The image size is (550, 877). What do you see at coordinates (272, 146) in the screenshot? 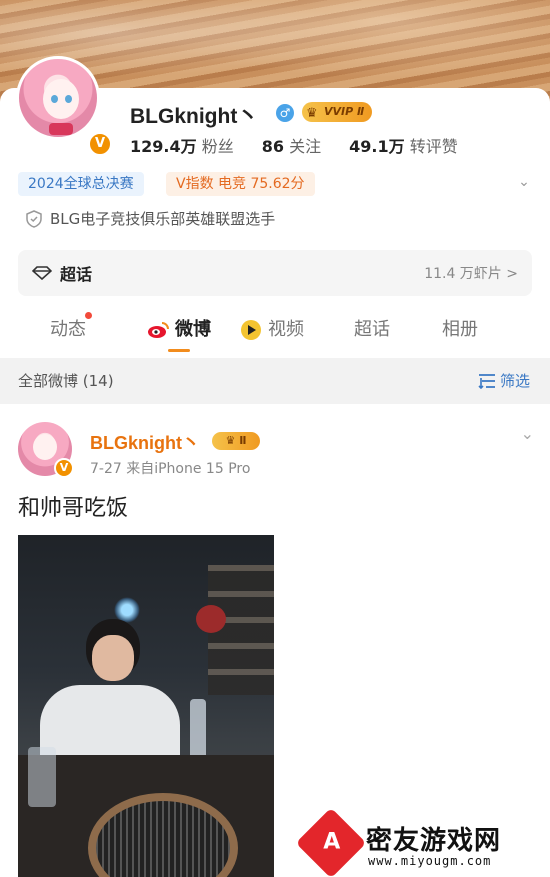
I see `stat-value: 86` at bounding box center [272, 146].